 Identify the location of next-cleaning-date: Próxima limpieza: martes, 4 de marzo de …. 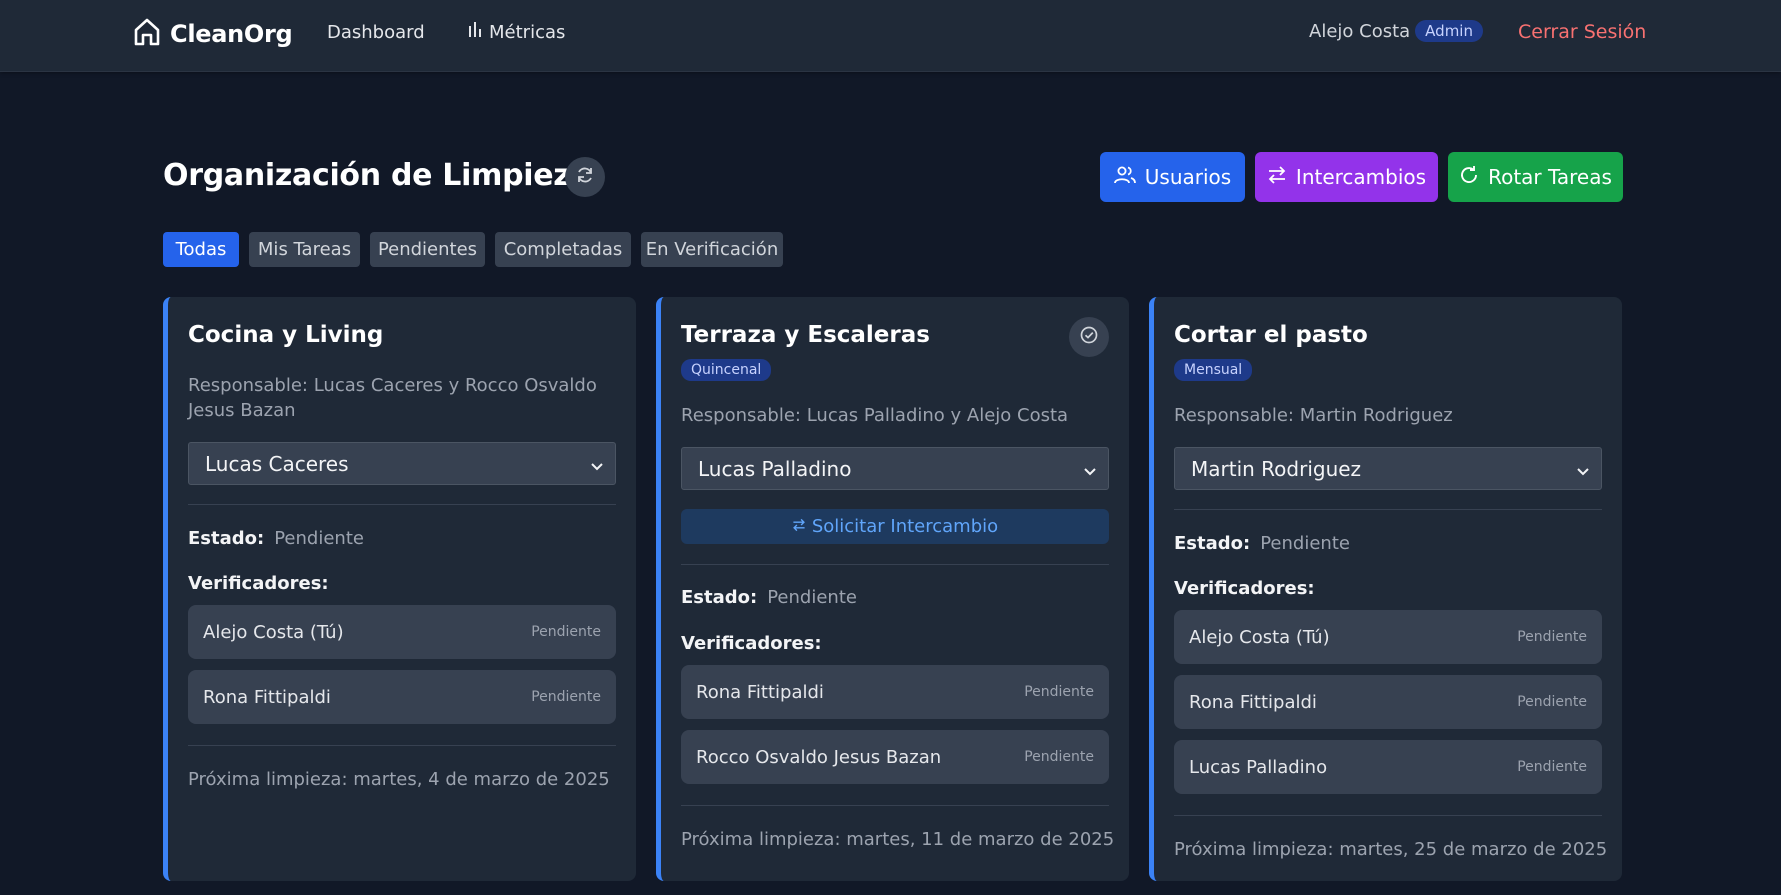
(399, 779).